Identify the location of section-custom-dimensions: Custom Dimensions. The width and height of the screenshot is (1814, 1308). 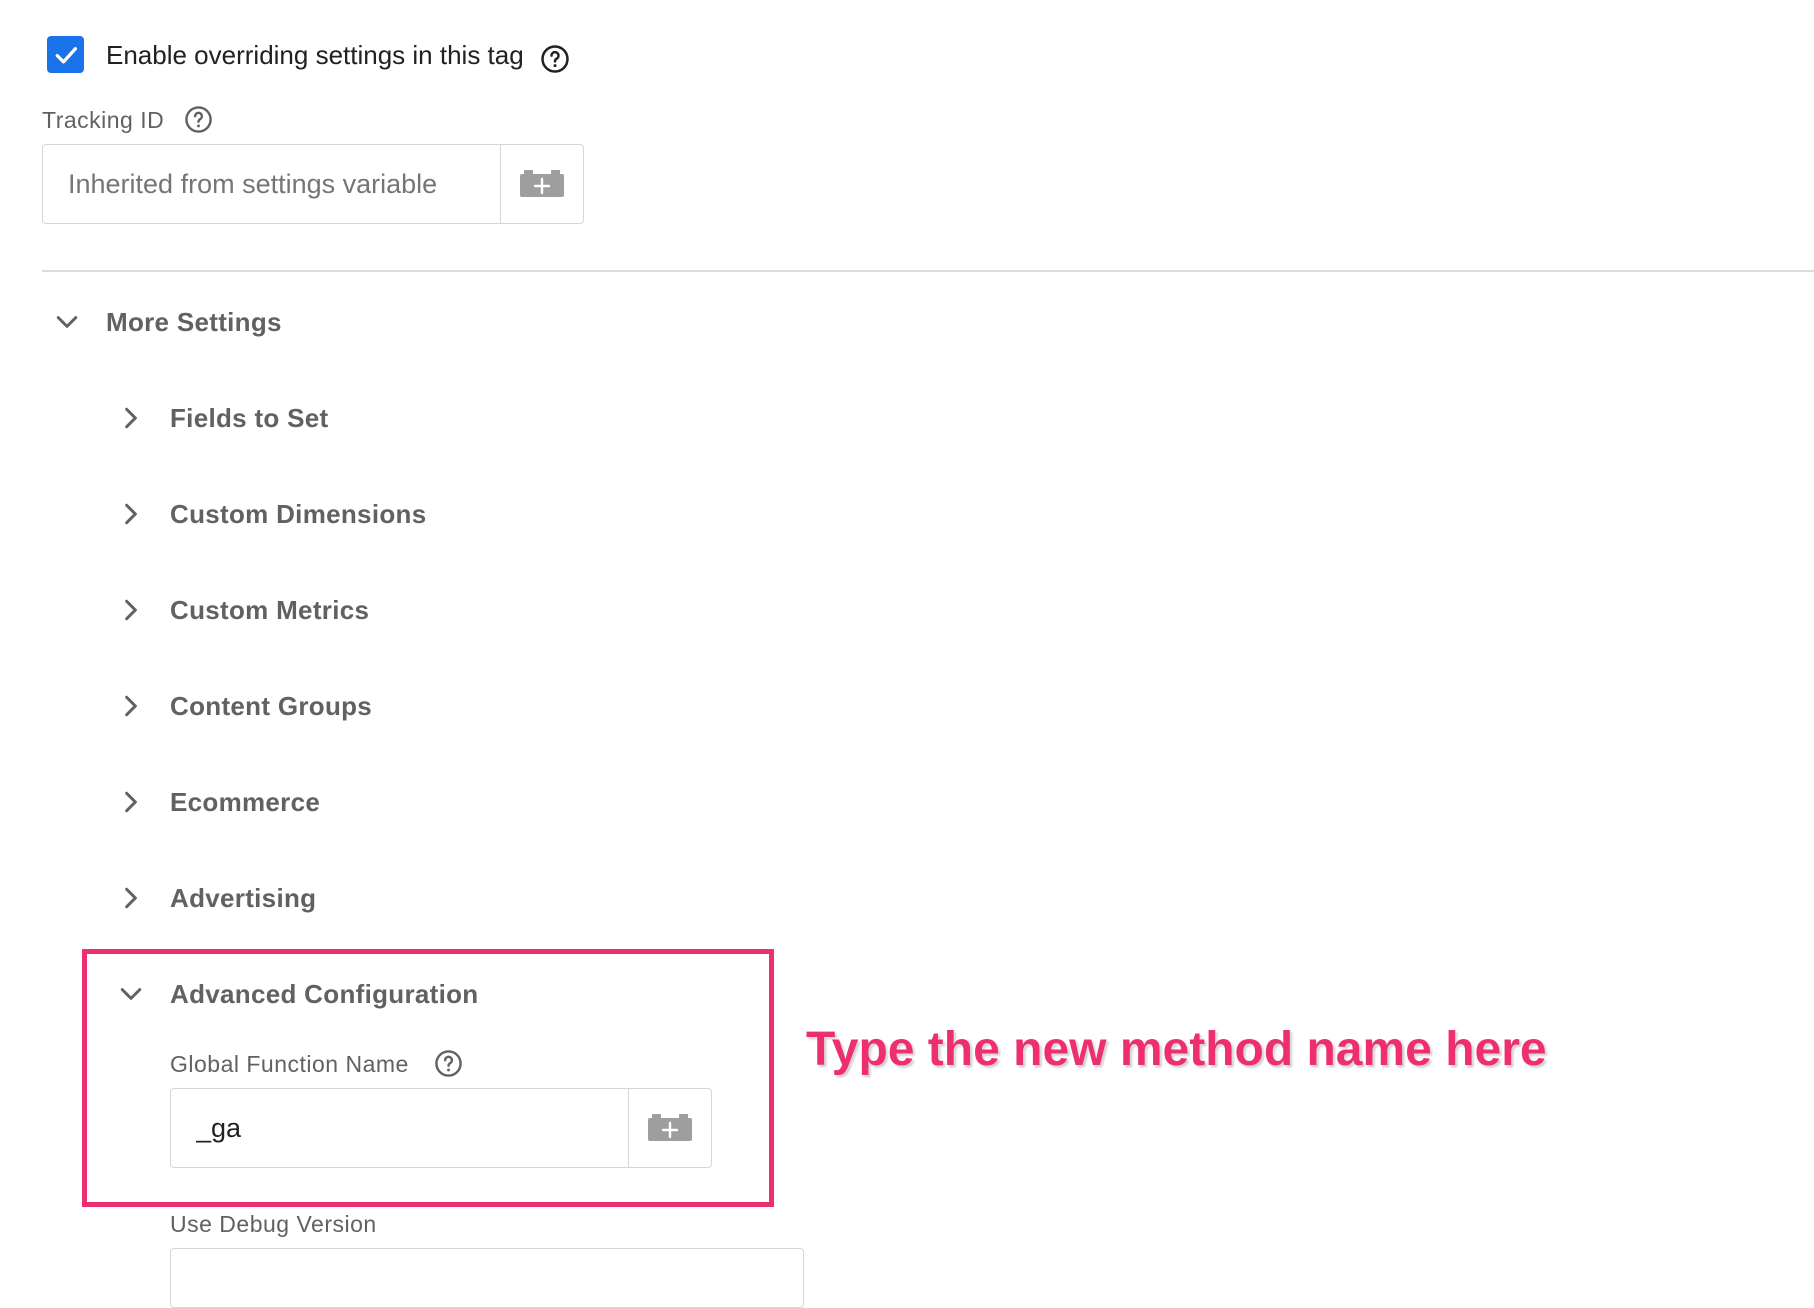
(271, 514).